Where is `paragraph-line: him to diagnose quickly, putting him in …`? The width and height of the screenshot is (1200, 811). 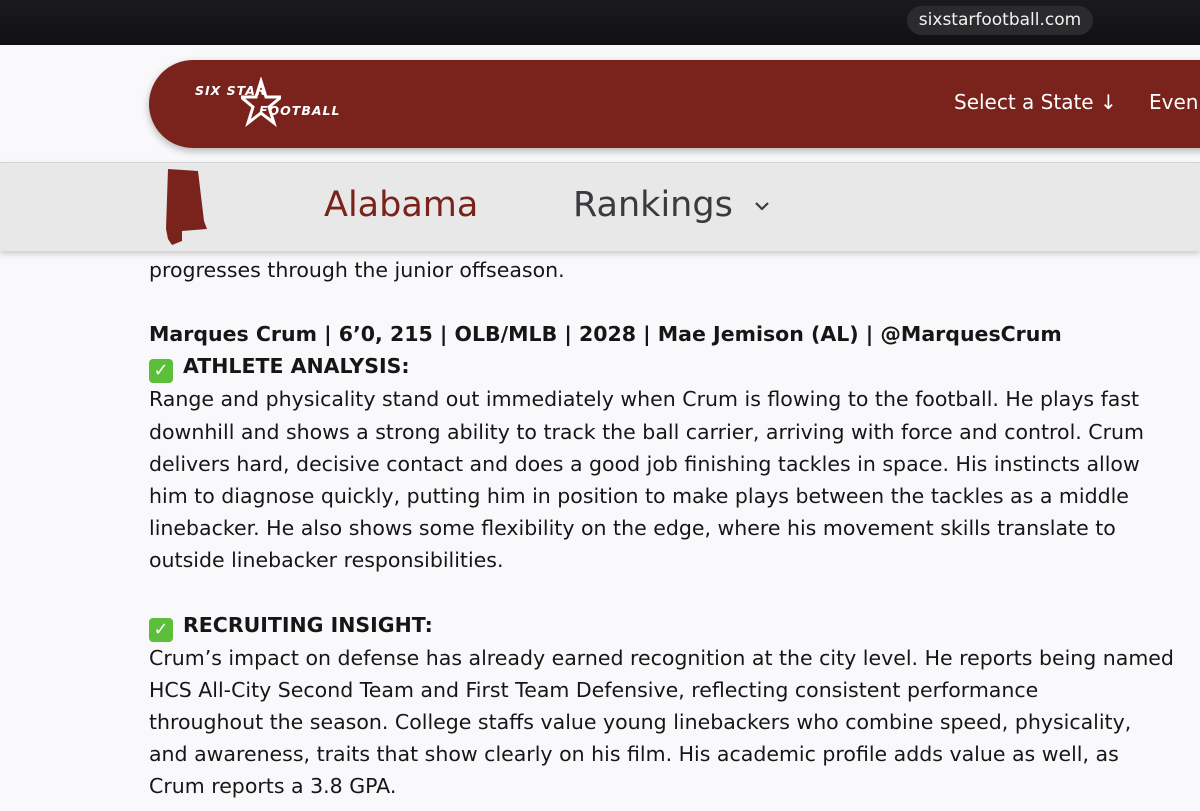
paragraph-line: him to diagnose quickly, putting him in … is located at coordinates (639, 496).